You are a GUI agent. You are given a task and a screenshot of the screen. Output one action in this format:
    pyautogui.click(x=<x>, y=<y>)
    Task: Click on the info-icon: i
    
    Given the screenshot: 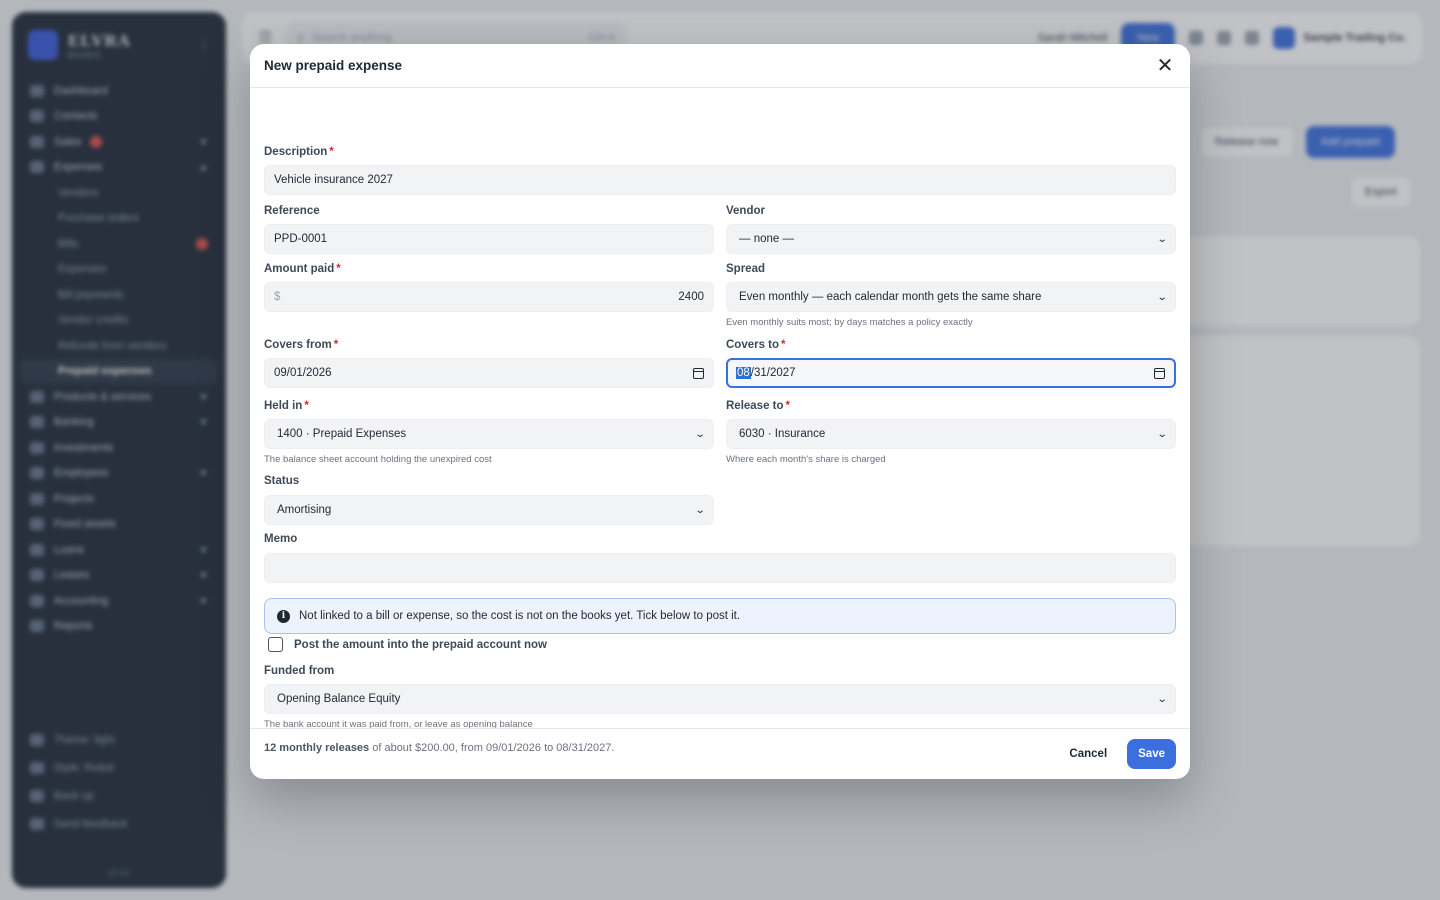 What is the action you would take?
    pyautogui.click(x=283, y=616)
    